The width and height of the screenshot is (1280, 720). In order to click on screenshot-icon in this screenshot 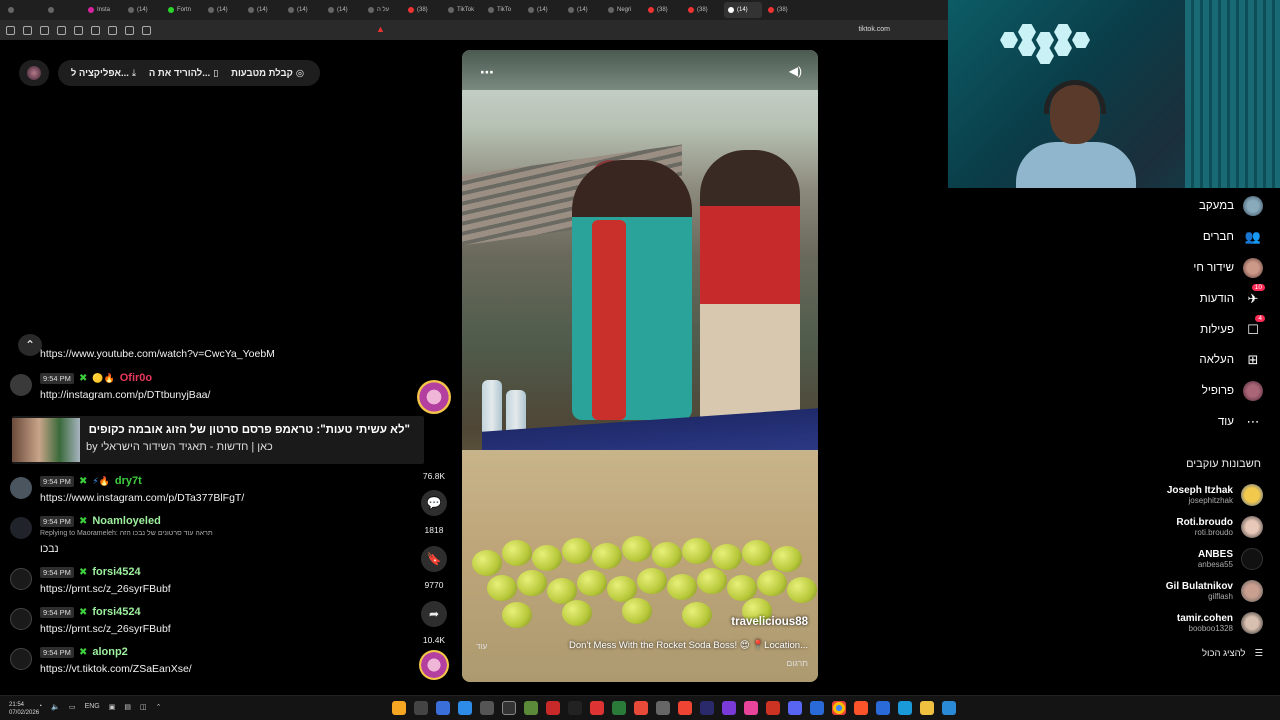, I will do `click(129, 30)`.